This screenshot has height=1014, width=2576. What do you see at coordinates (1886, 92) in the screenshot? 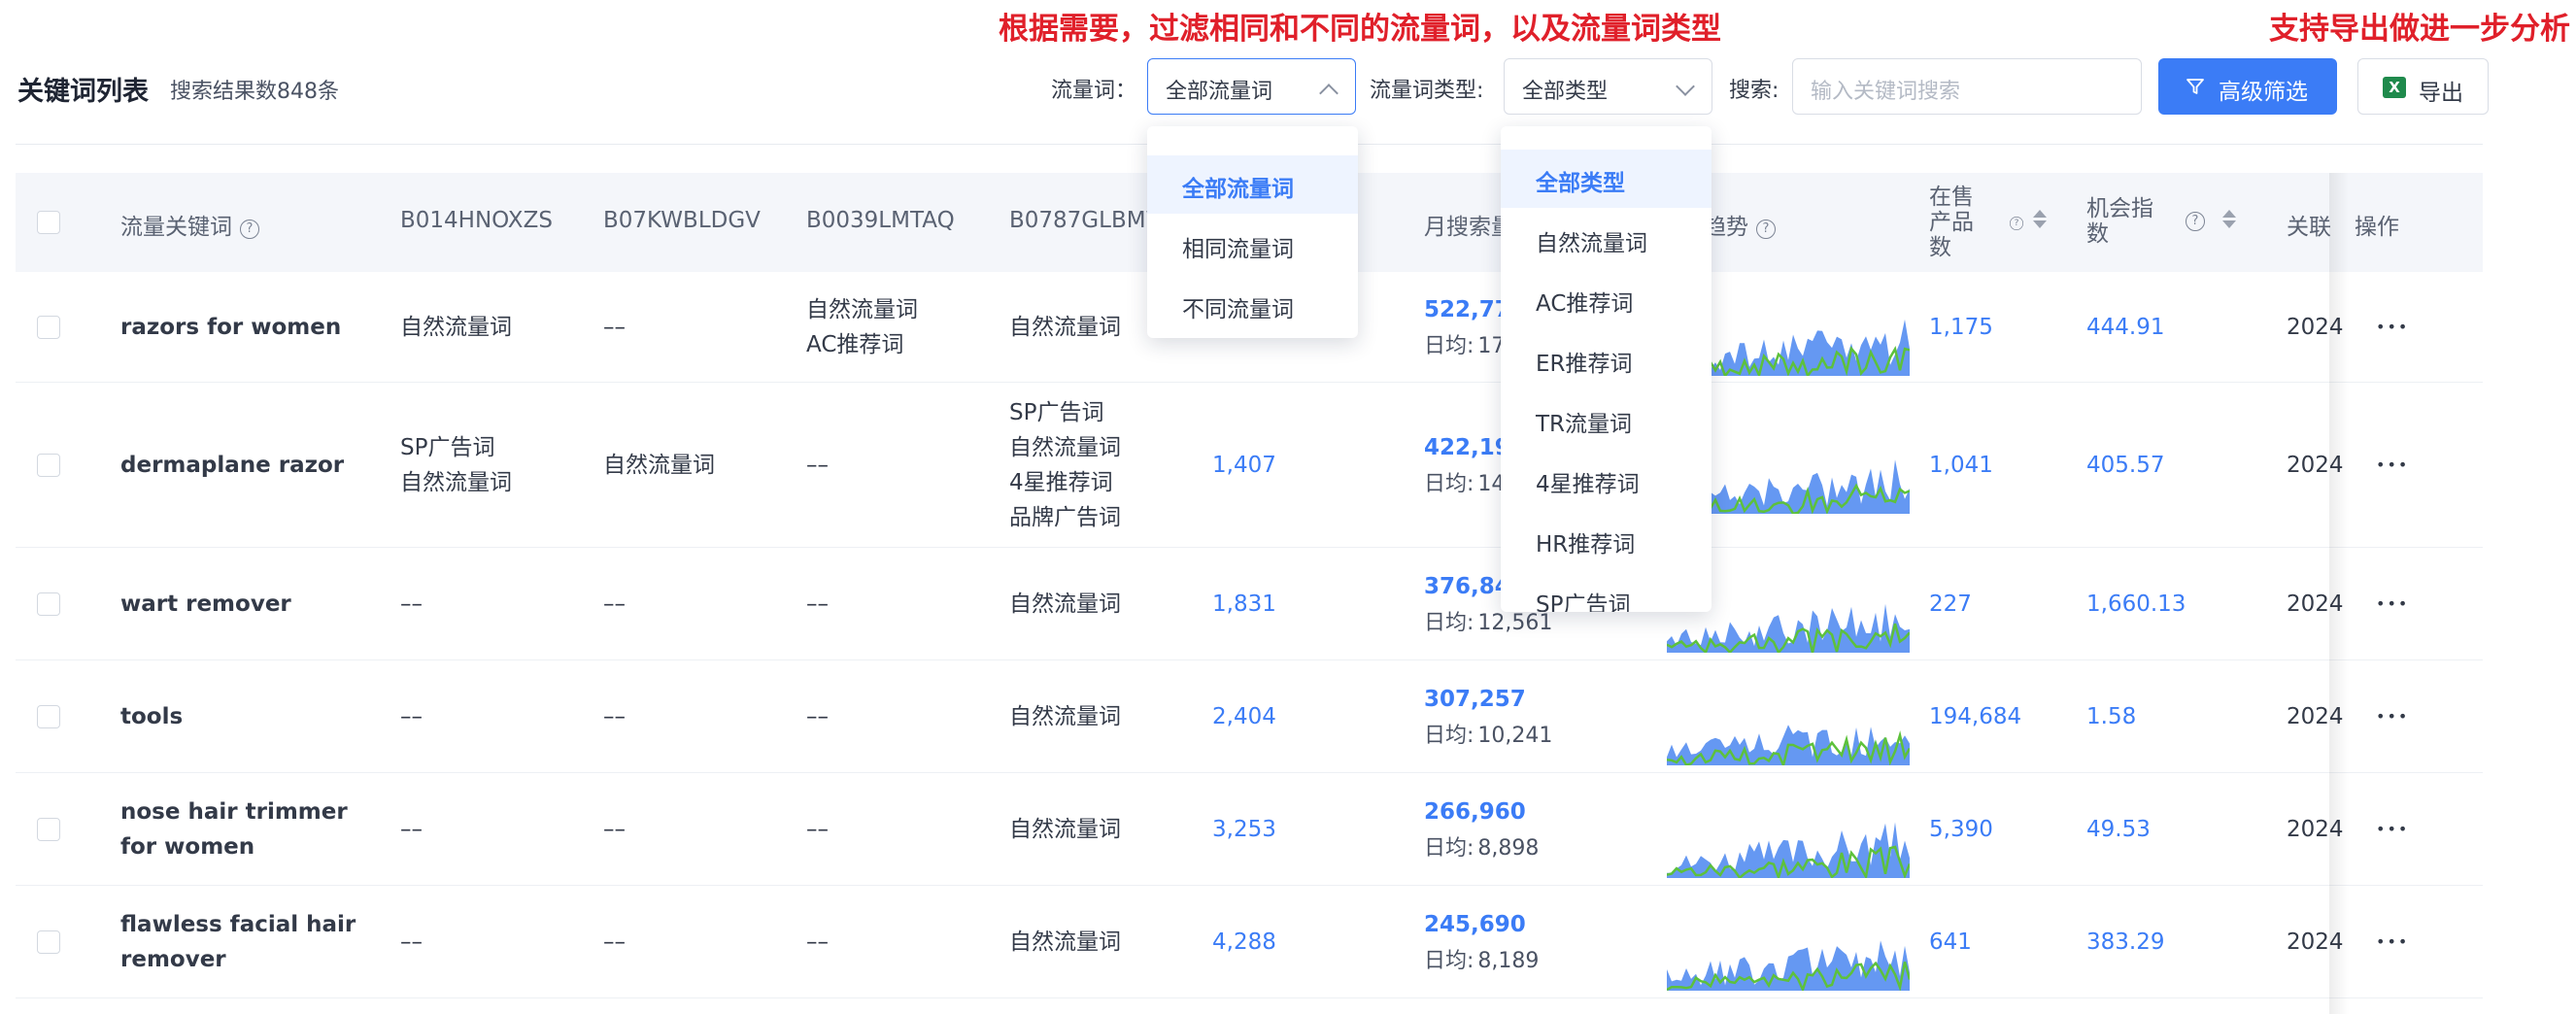
I see `search-placeholder: 输入关键词搜索` at bounding box center [1886, 92].